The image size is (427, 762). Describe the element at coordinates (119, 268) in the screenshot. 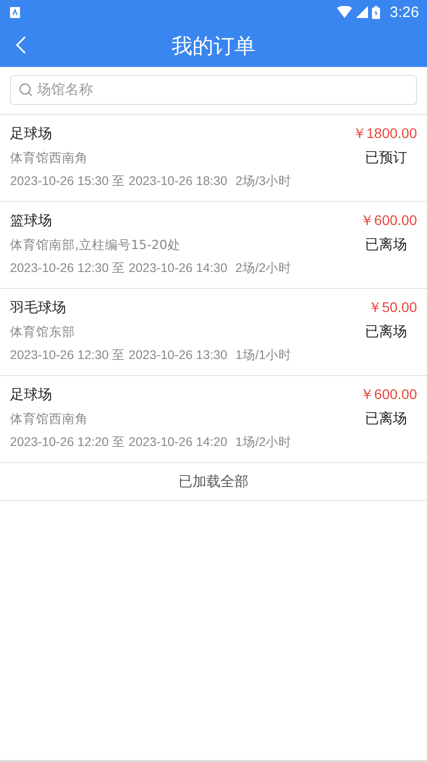

I see `booking-time-range: 2023-10-26 12:30 至 2023-10-26 14:30` at that location.